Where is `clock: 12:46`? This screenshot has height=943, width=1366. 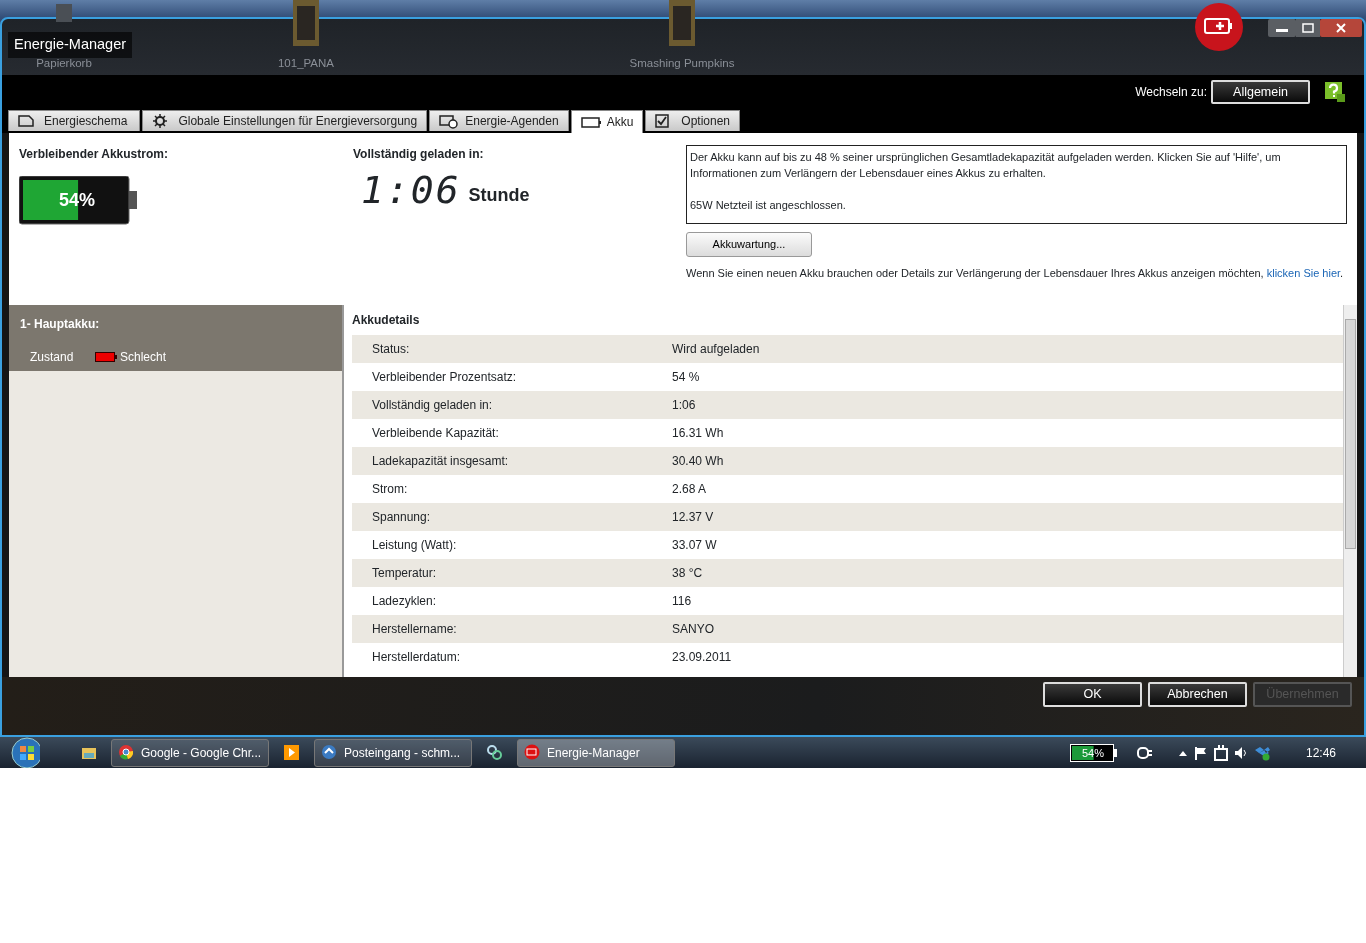 clock: 12:46 is located at coordinates (1320, 753).